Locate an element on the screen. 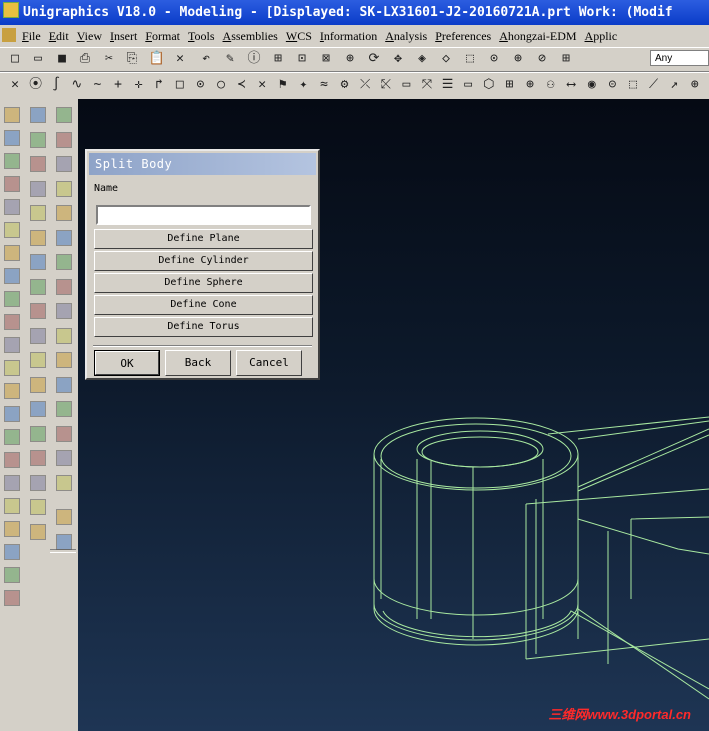  feature-tool-1-21-icon is located at coordinates (12, 575).